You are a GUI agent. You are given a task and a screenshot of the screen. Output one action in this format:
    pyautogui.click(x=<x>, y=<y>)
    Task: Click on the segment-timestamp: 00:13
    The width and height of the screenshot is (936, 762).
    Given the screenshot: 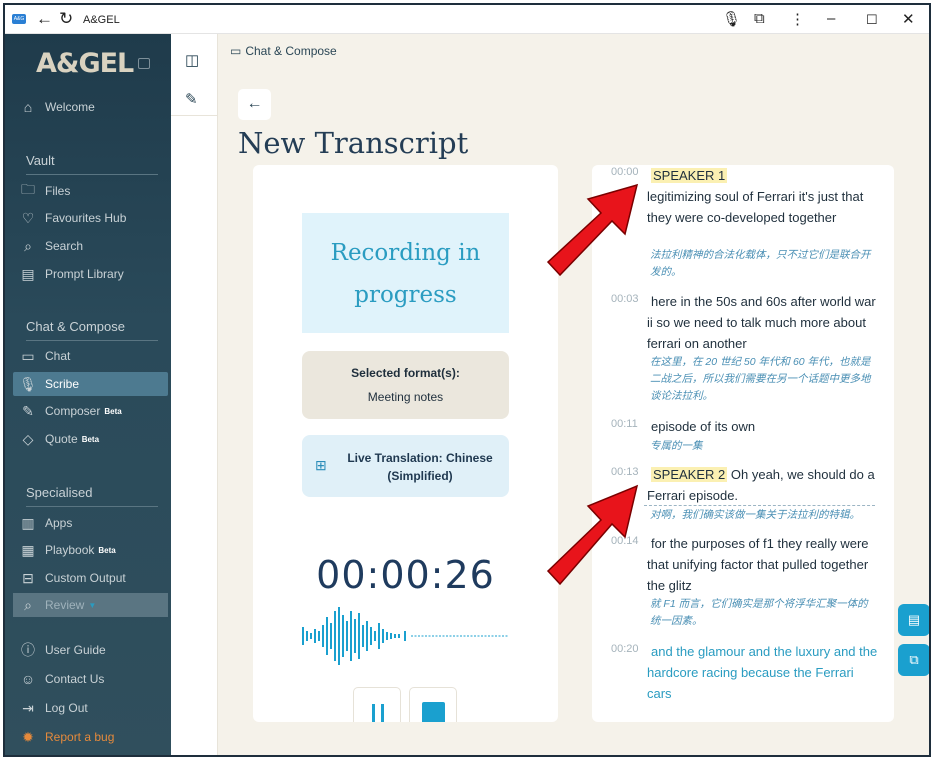 What is the action you would take?
    pyautogui.click(x=625, y=472)
    